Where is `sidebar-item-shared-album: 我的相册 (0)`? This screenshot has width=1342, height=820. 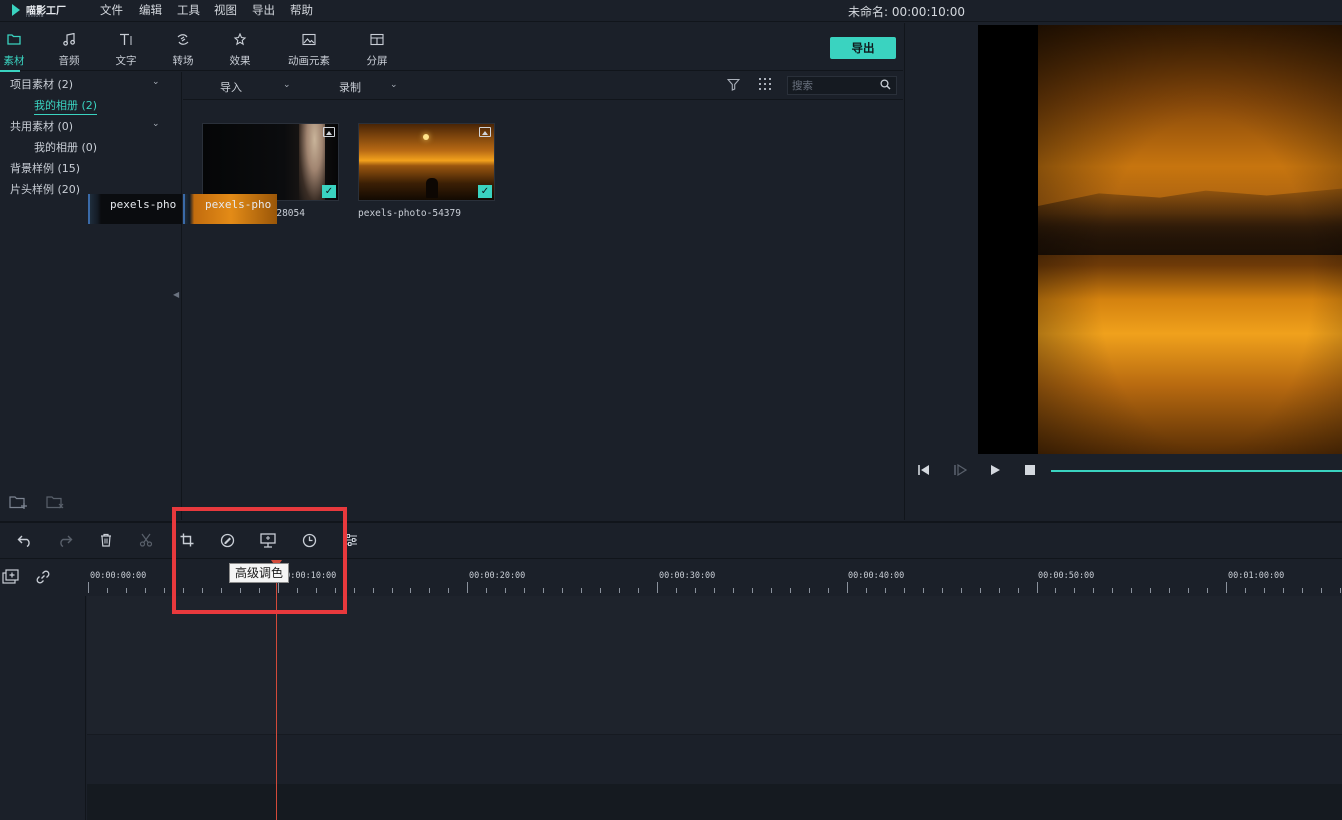
sidebar-item-shared-album: 我的相册 (0) is located at coordinates (65, 147).